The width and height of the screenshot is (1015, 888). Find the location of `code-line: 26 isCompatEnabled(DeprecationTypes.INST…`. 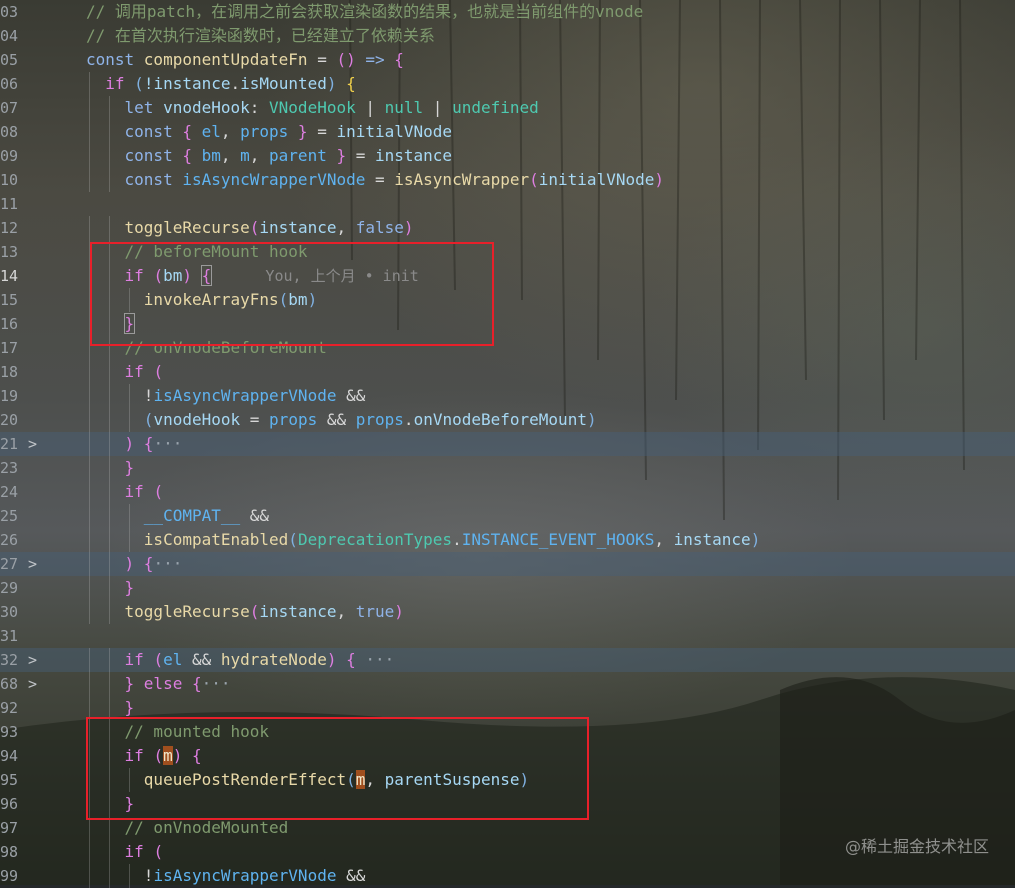

code-line: 26 isCompatEnabled(DeprecationTypes.INST… is located at coordinates (507, 540).